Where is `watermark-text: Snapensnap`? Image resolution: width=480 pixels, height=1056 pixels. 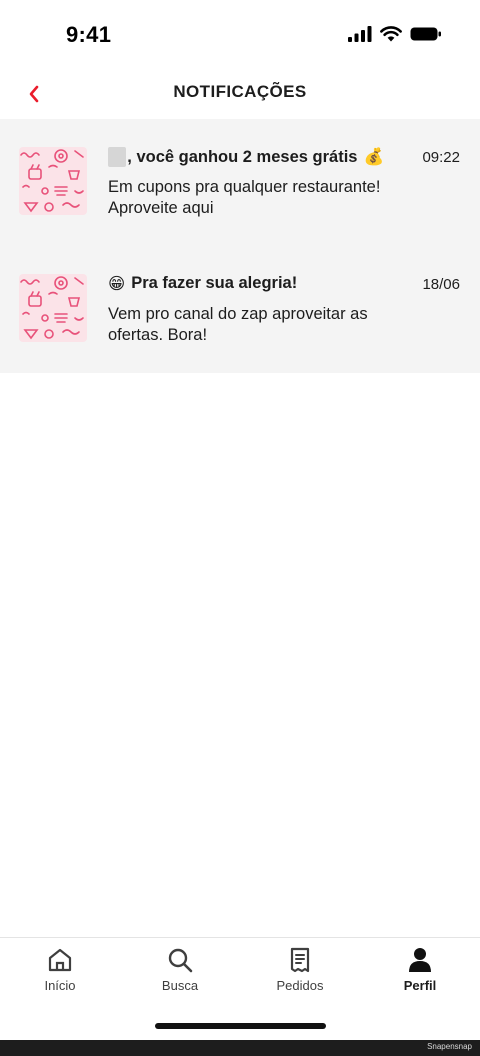
watermark-text: Snapensnap is located at coordinates (449, 1046).